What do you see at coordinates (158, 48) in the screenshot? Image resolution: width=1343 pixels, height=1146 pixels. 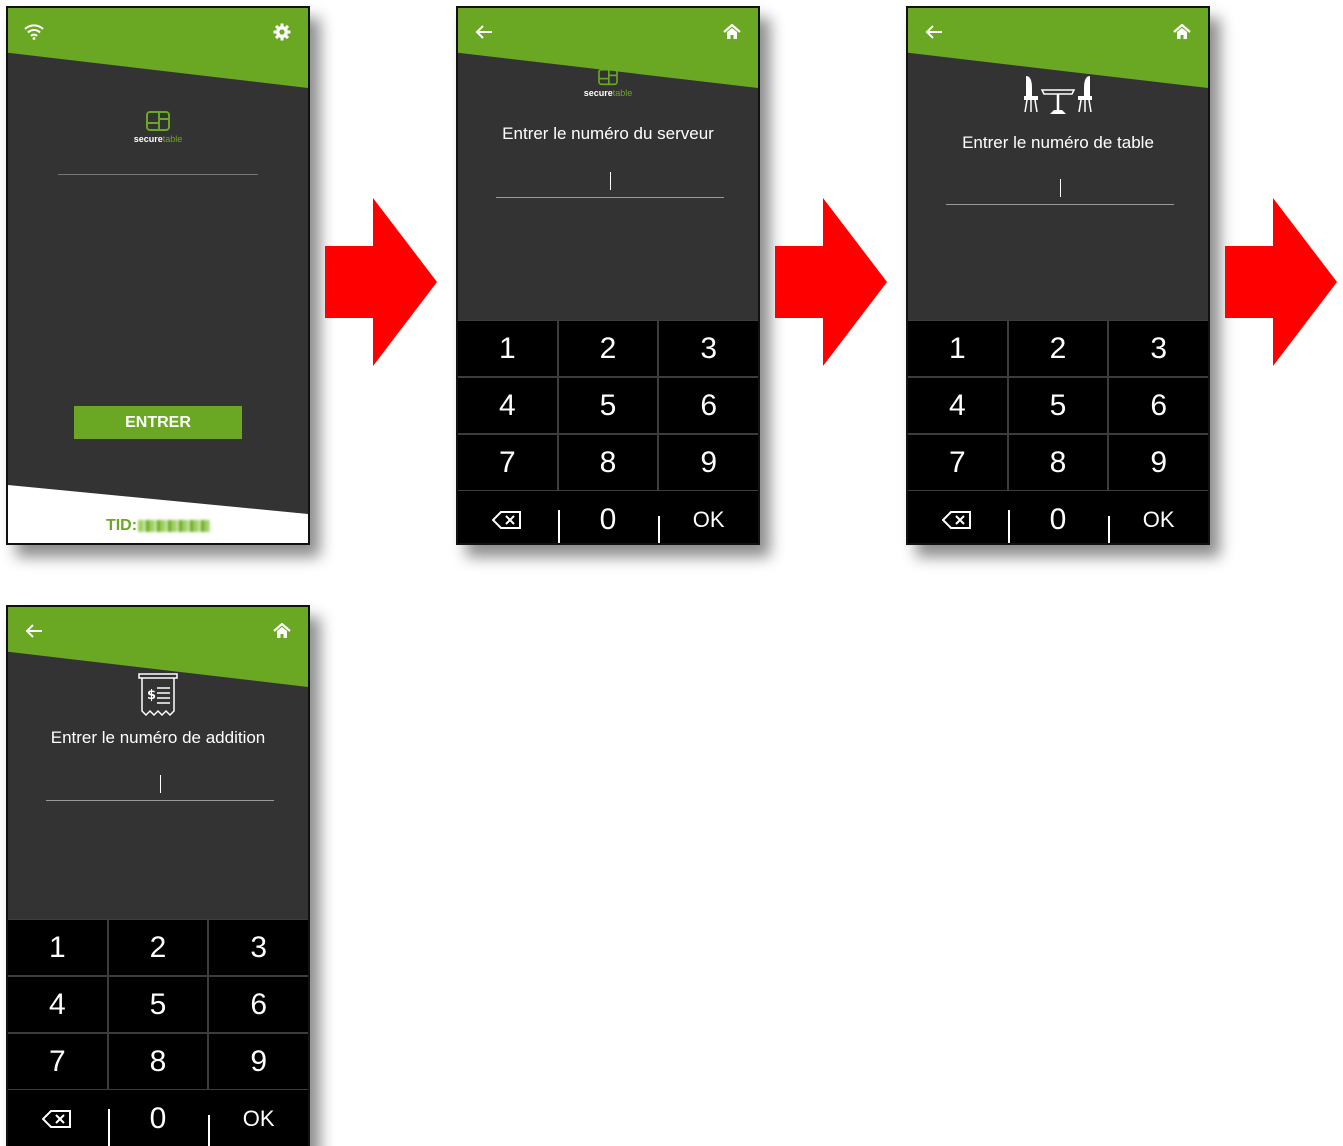 I see `top-bar` at bounding box center [158, 48].